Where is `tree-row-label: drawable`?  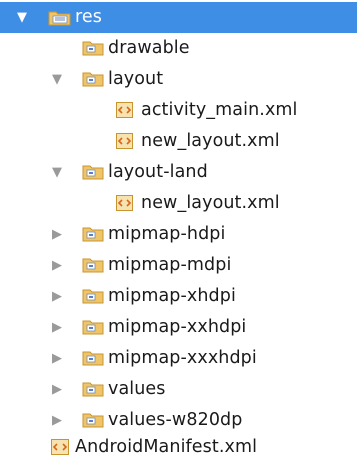
tree-row-label: drawable is located at coordinates (149, 48).